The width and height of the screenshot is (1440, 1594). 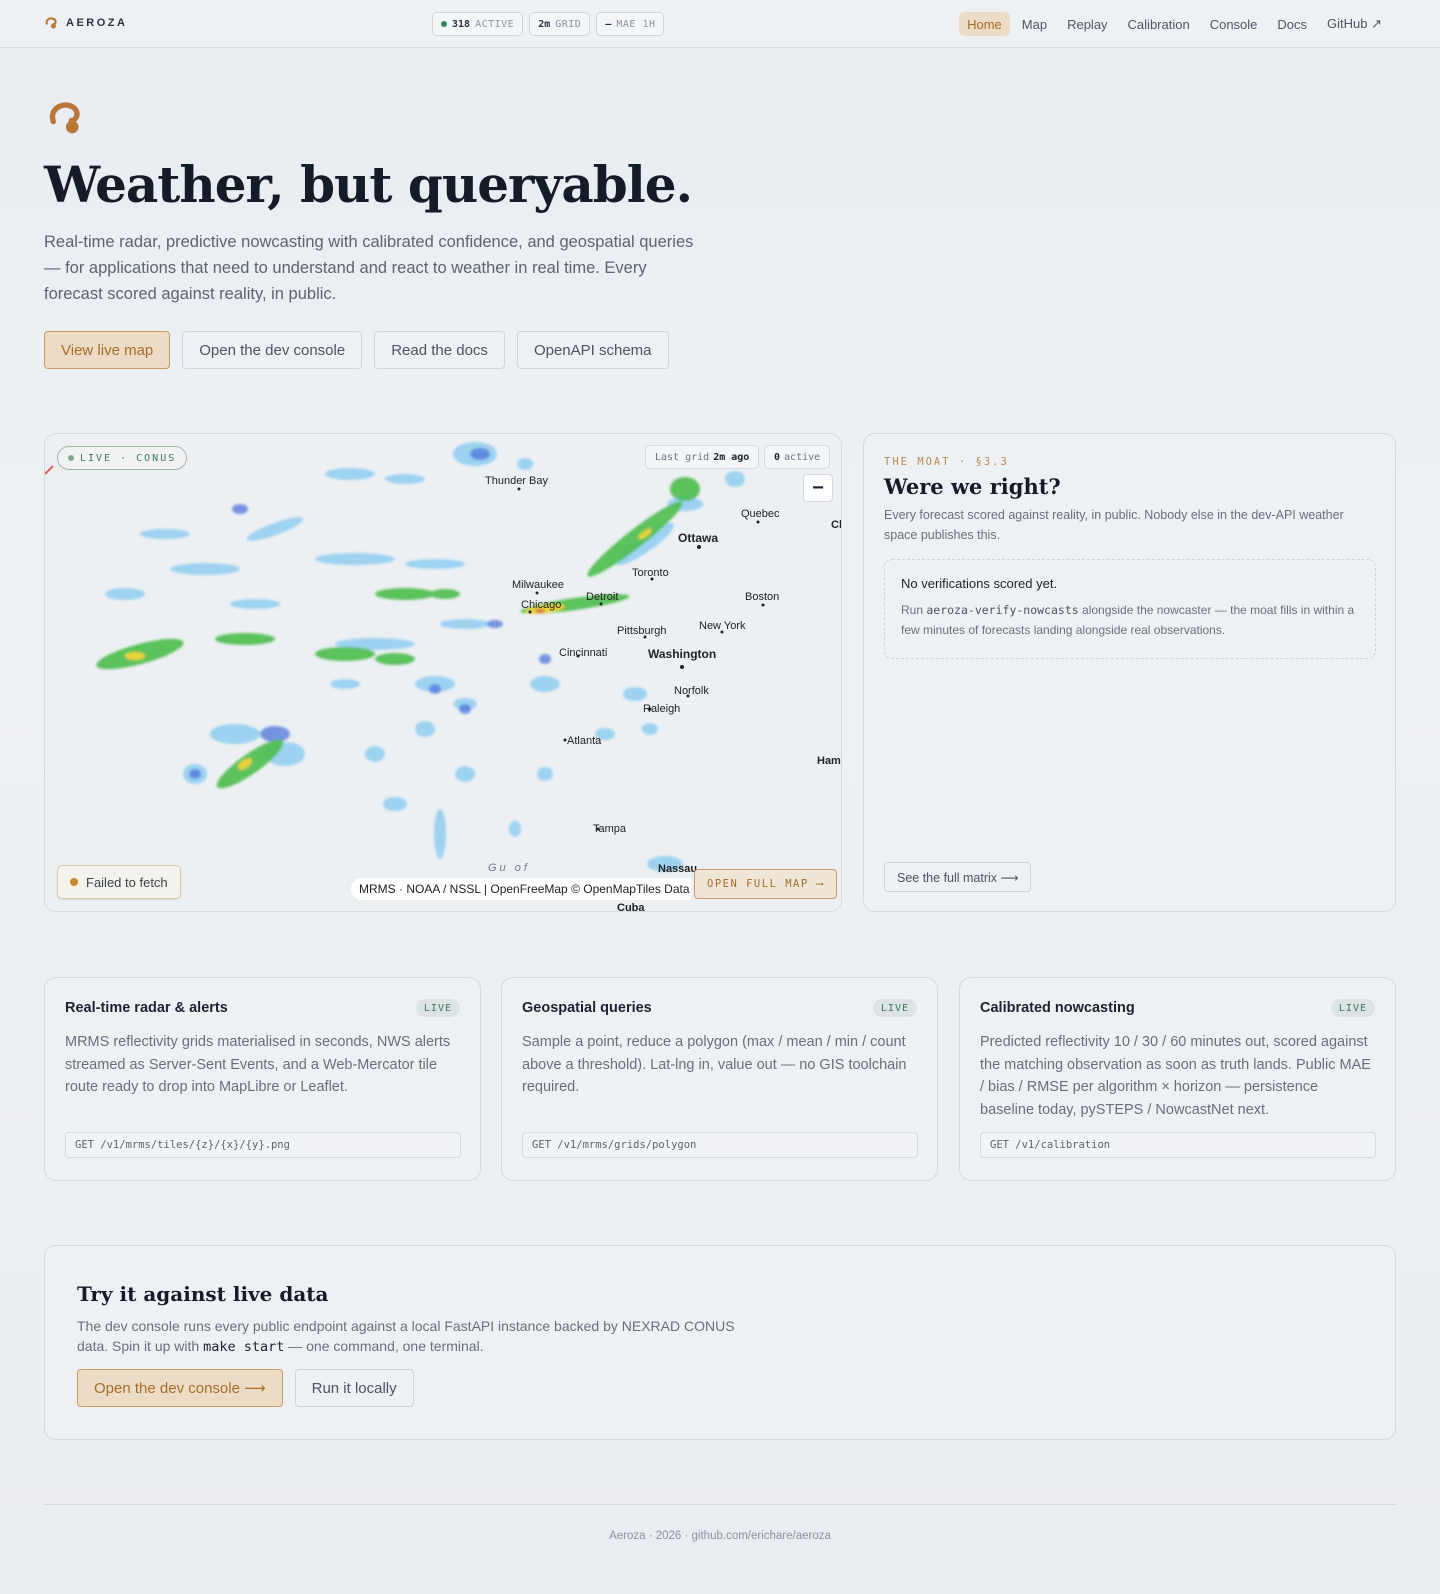 What do you see at coordinates (444, 24) in the screenshot?
I see `status-dot-icon` at bounding box center [444, 24].